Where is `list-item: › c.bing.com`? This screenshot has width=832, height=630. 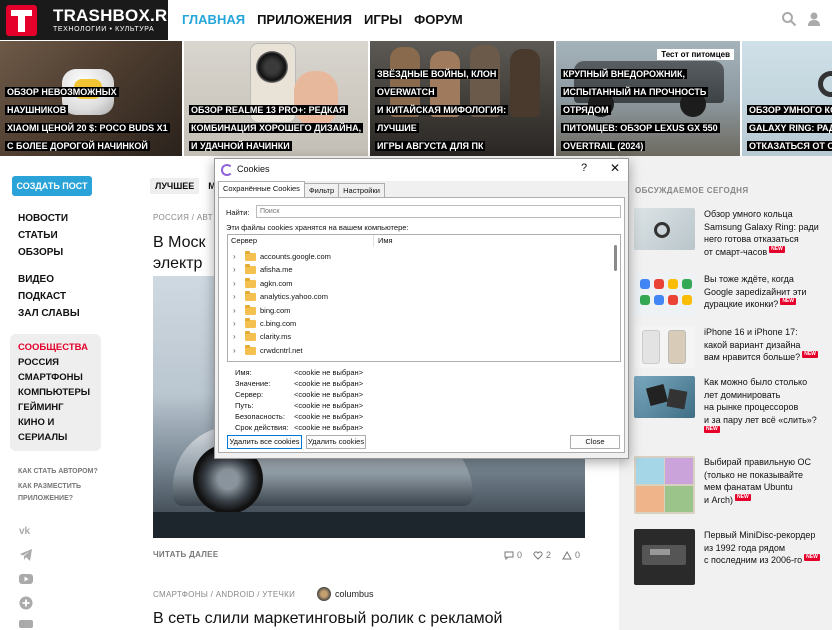
list-item: › c.bing.com is located at coordinates (418, 324).